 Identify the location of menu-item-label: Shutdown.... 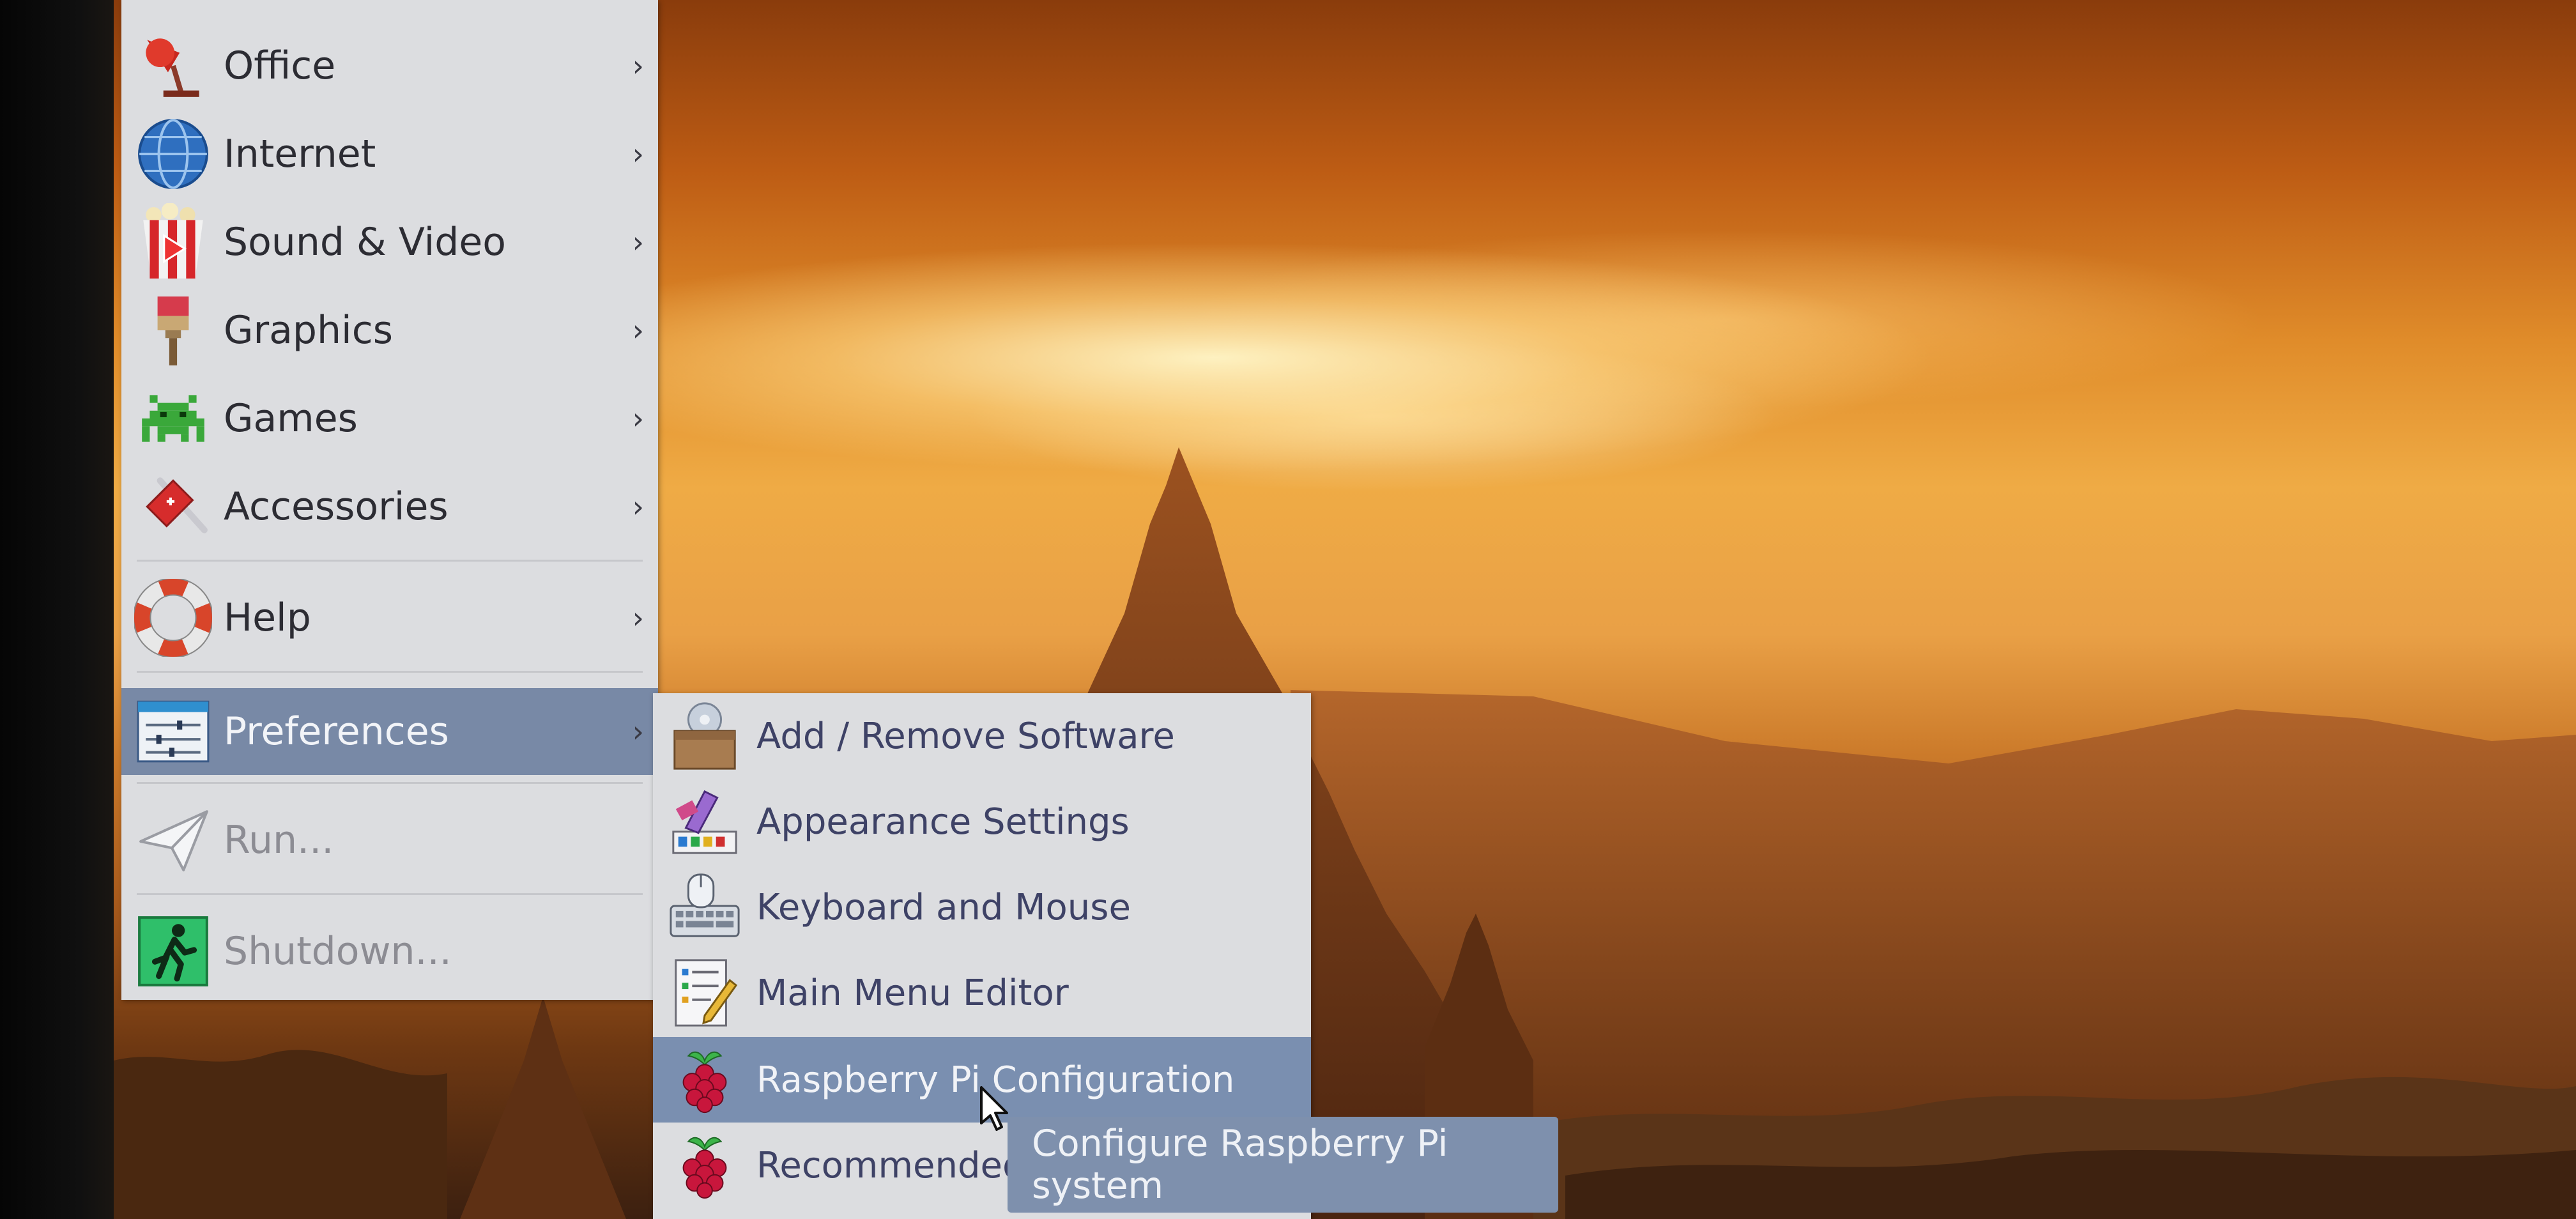
(338, 951).